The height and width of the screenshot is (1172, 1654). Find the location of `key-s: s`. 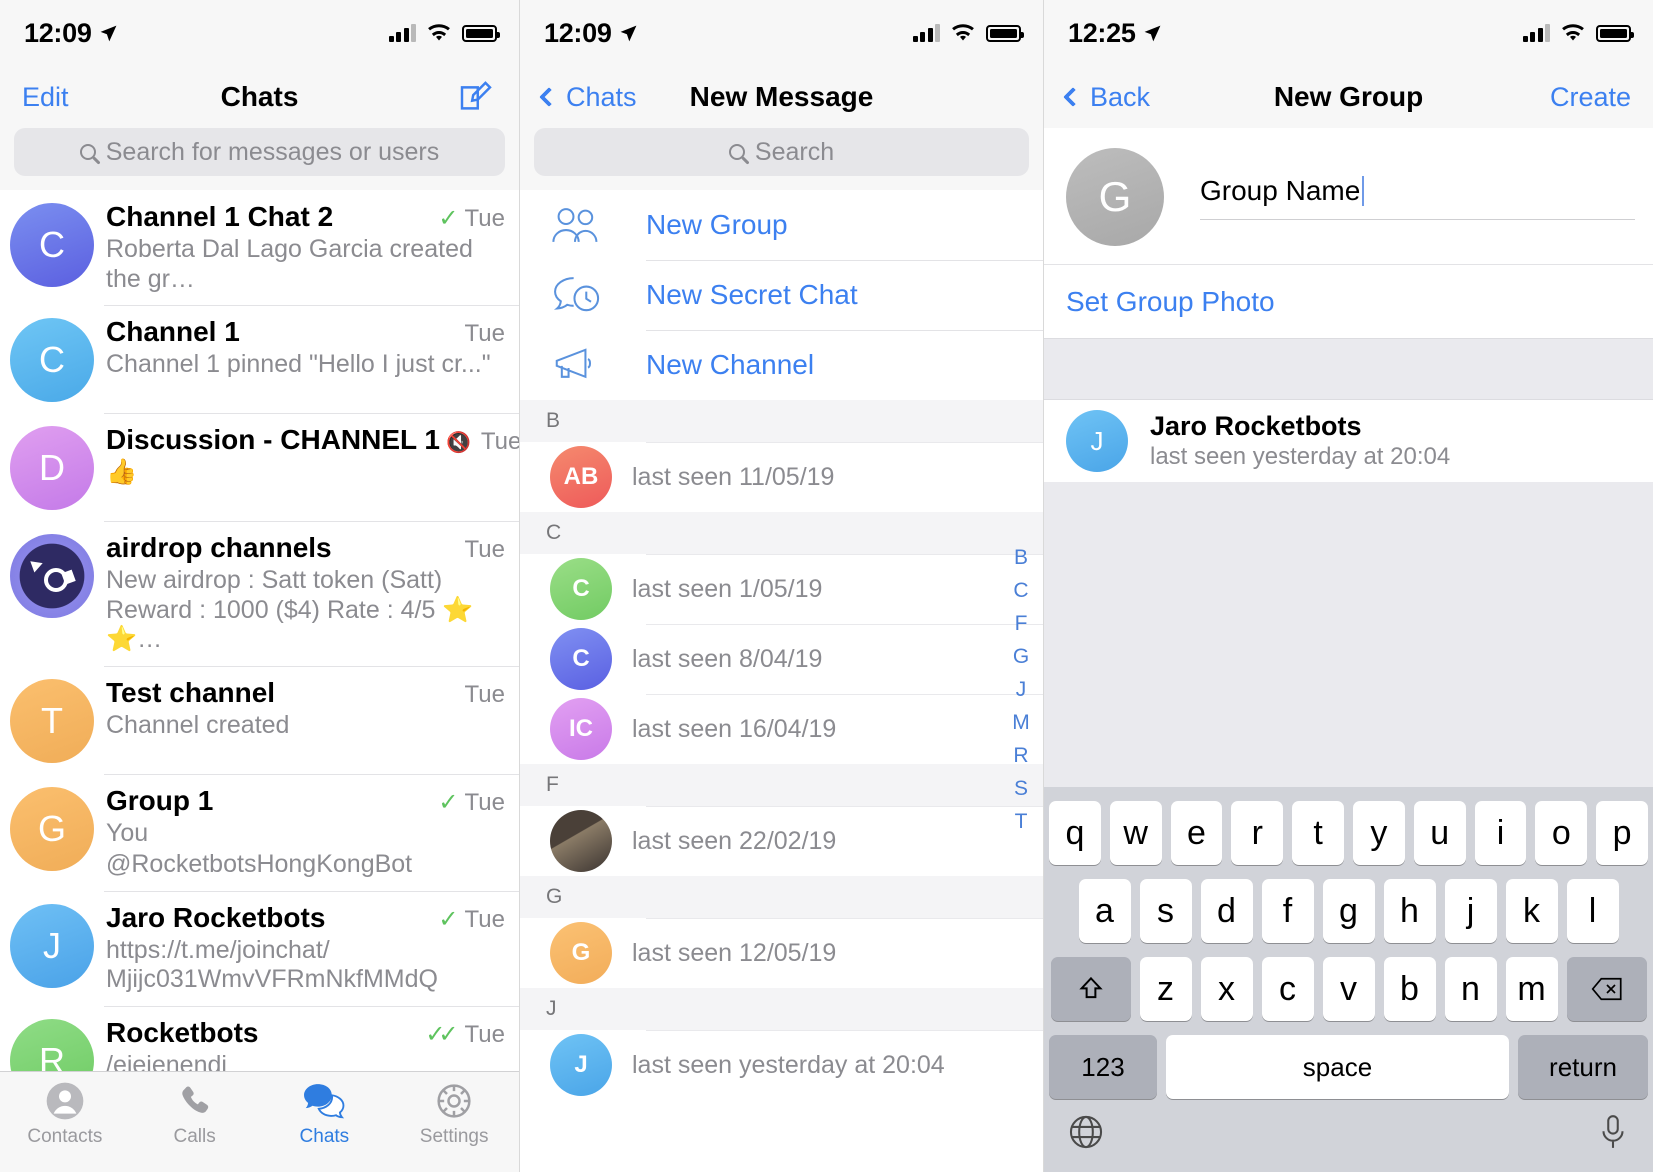

key-s: s is located at coordinates (1165, 911).